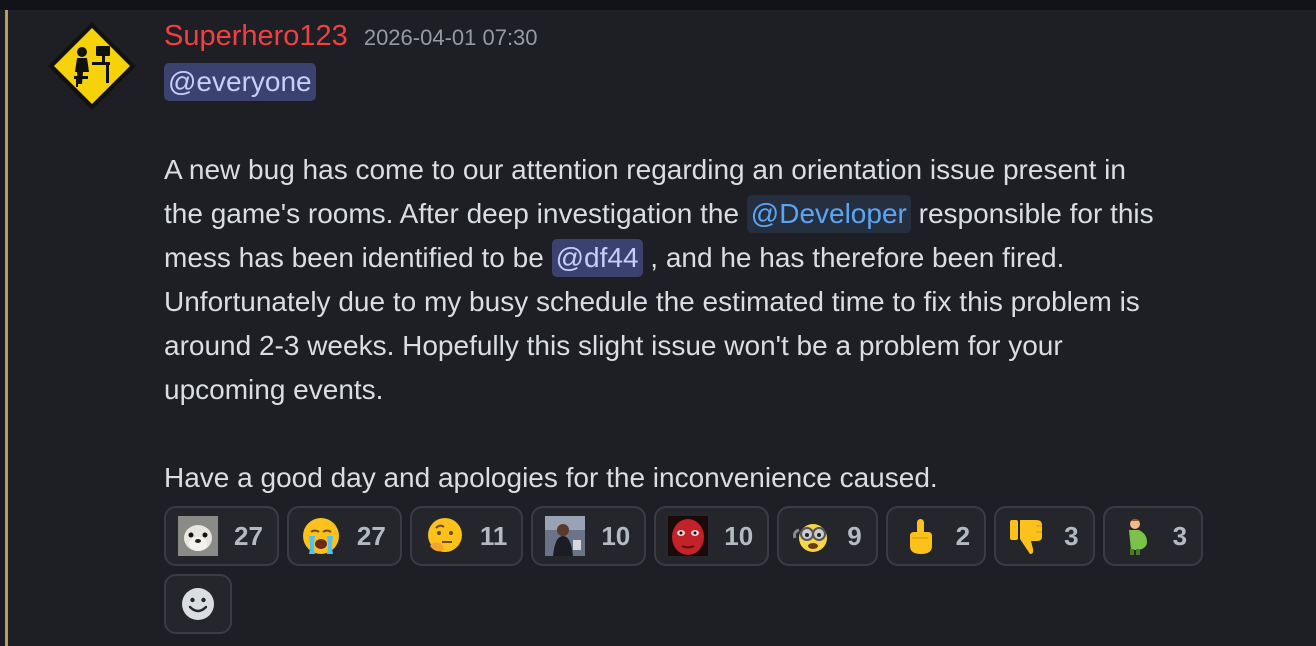 Image resolution: width=1316 pixels, height=646 pixels. Describe the element at coordinates (597, 258) in the screenshot. I see `user-mention-df44: @df44` at that location.